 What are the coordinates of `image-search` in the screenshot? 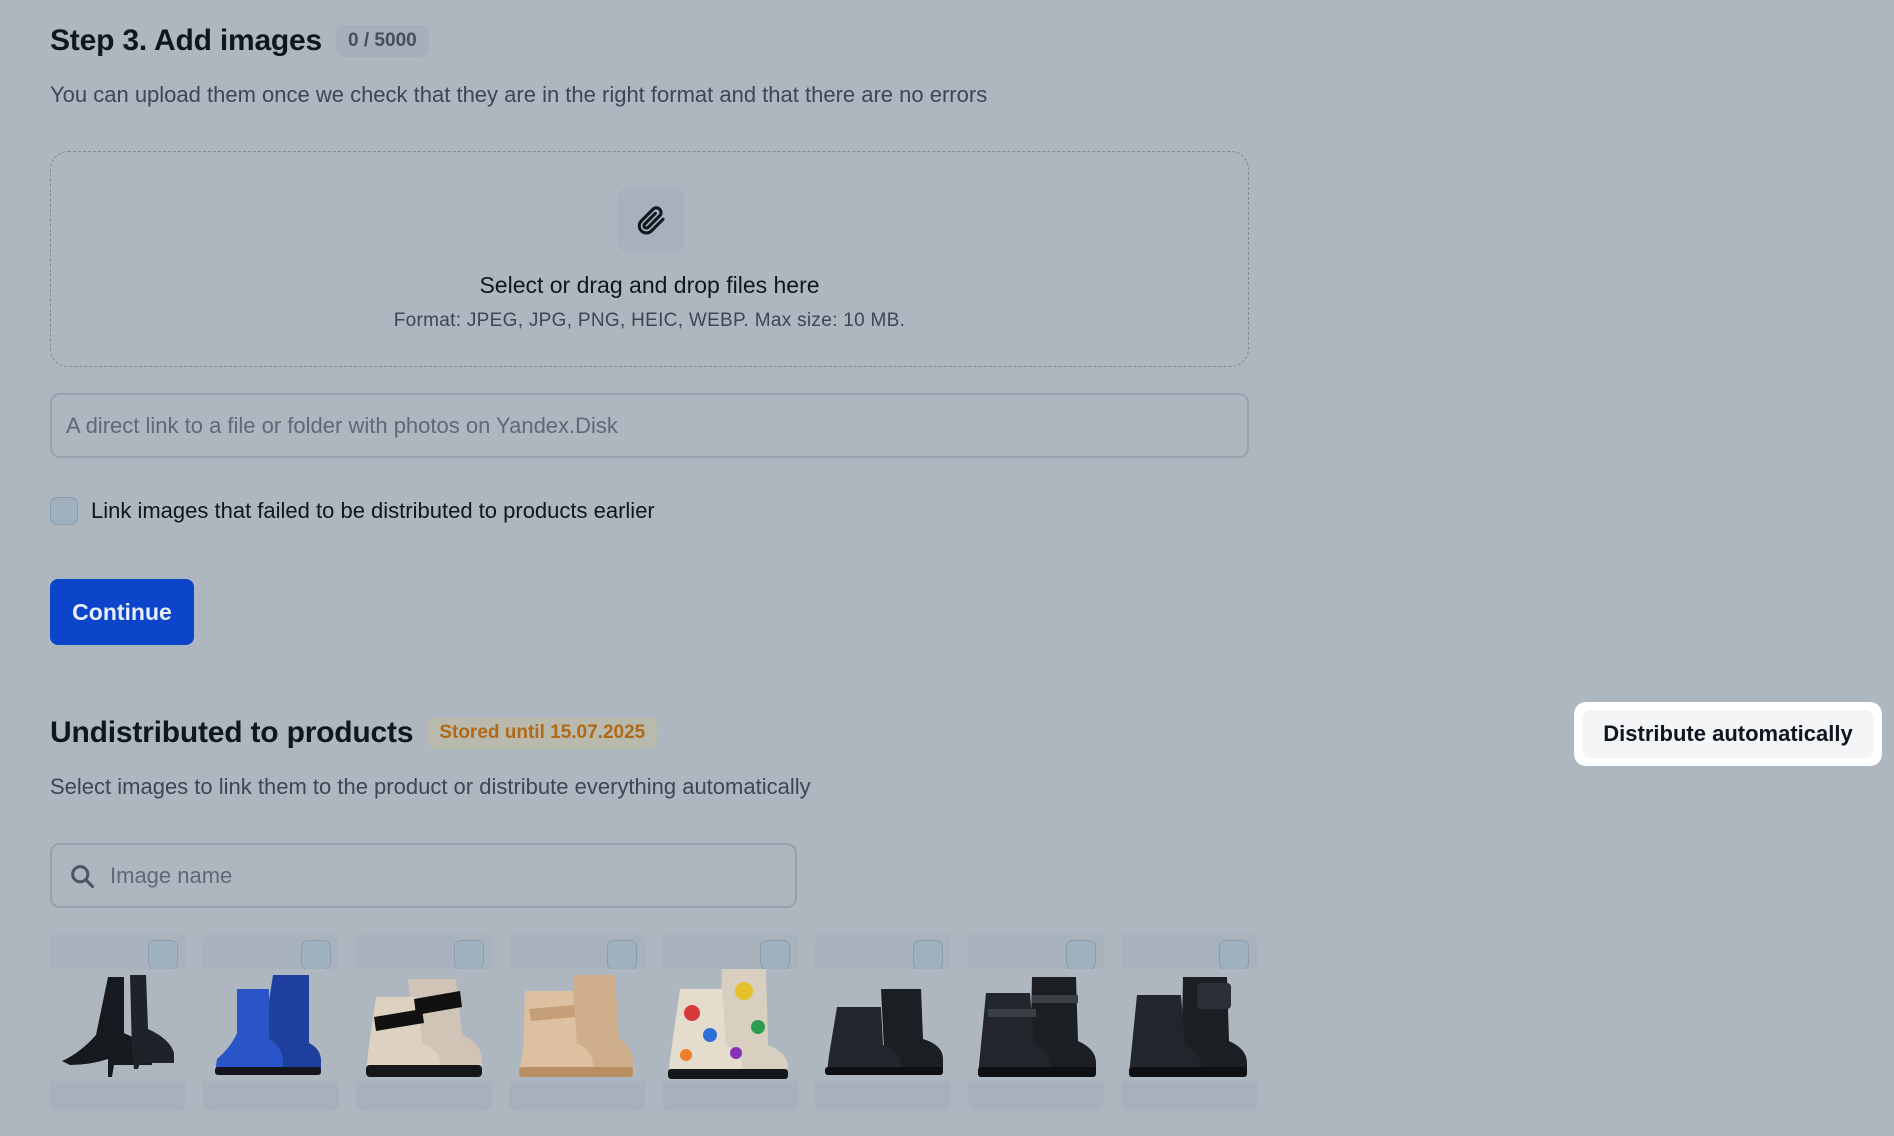 It's located at (423, 875).